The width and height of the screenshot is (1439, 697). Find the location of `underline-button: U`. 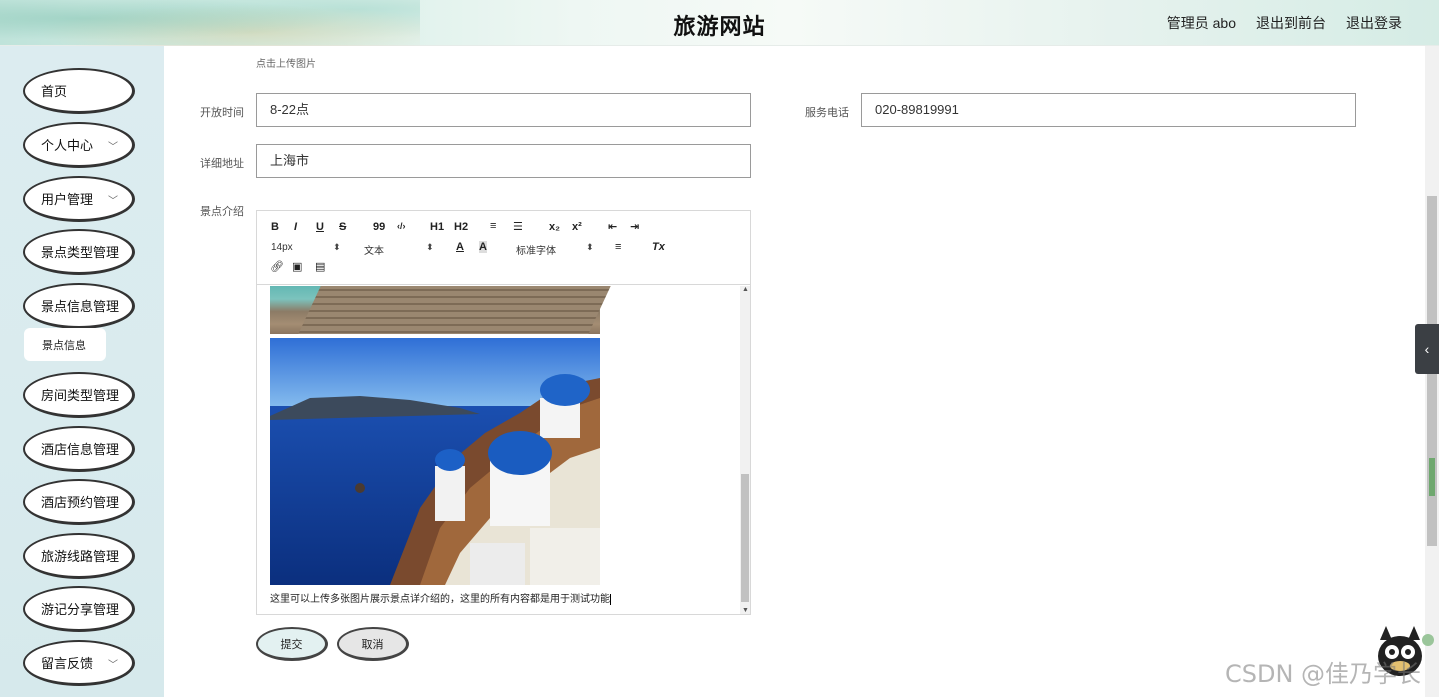

underline-button: U is located at coordinates (320, 227).